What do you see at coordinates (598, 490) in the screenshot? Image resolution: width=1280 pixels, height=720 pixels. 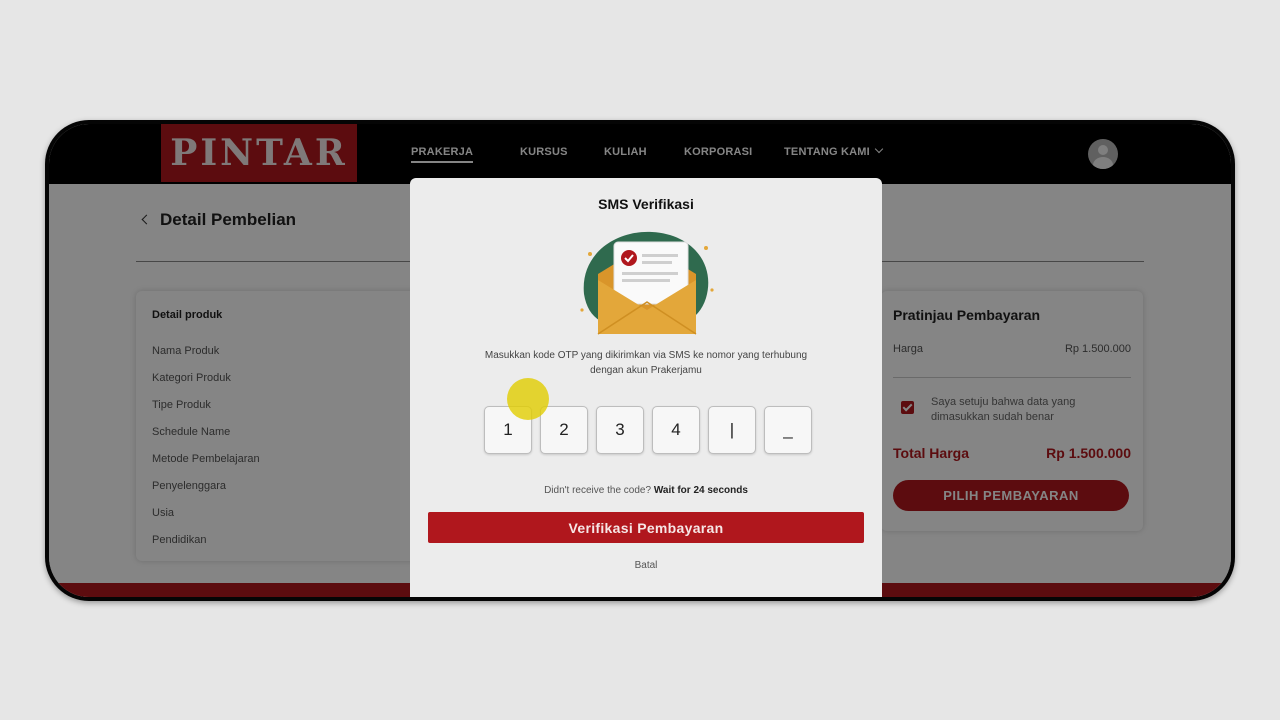 I see `resend-prefix: Didn't receive the code?` at bounding box center [598, 490].